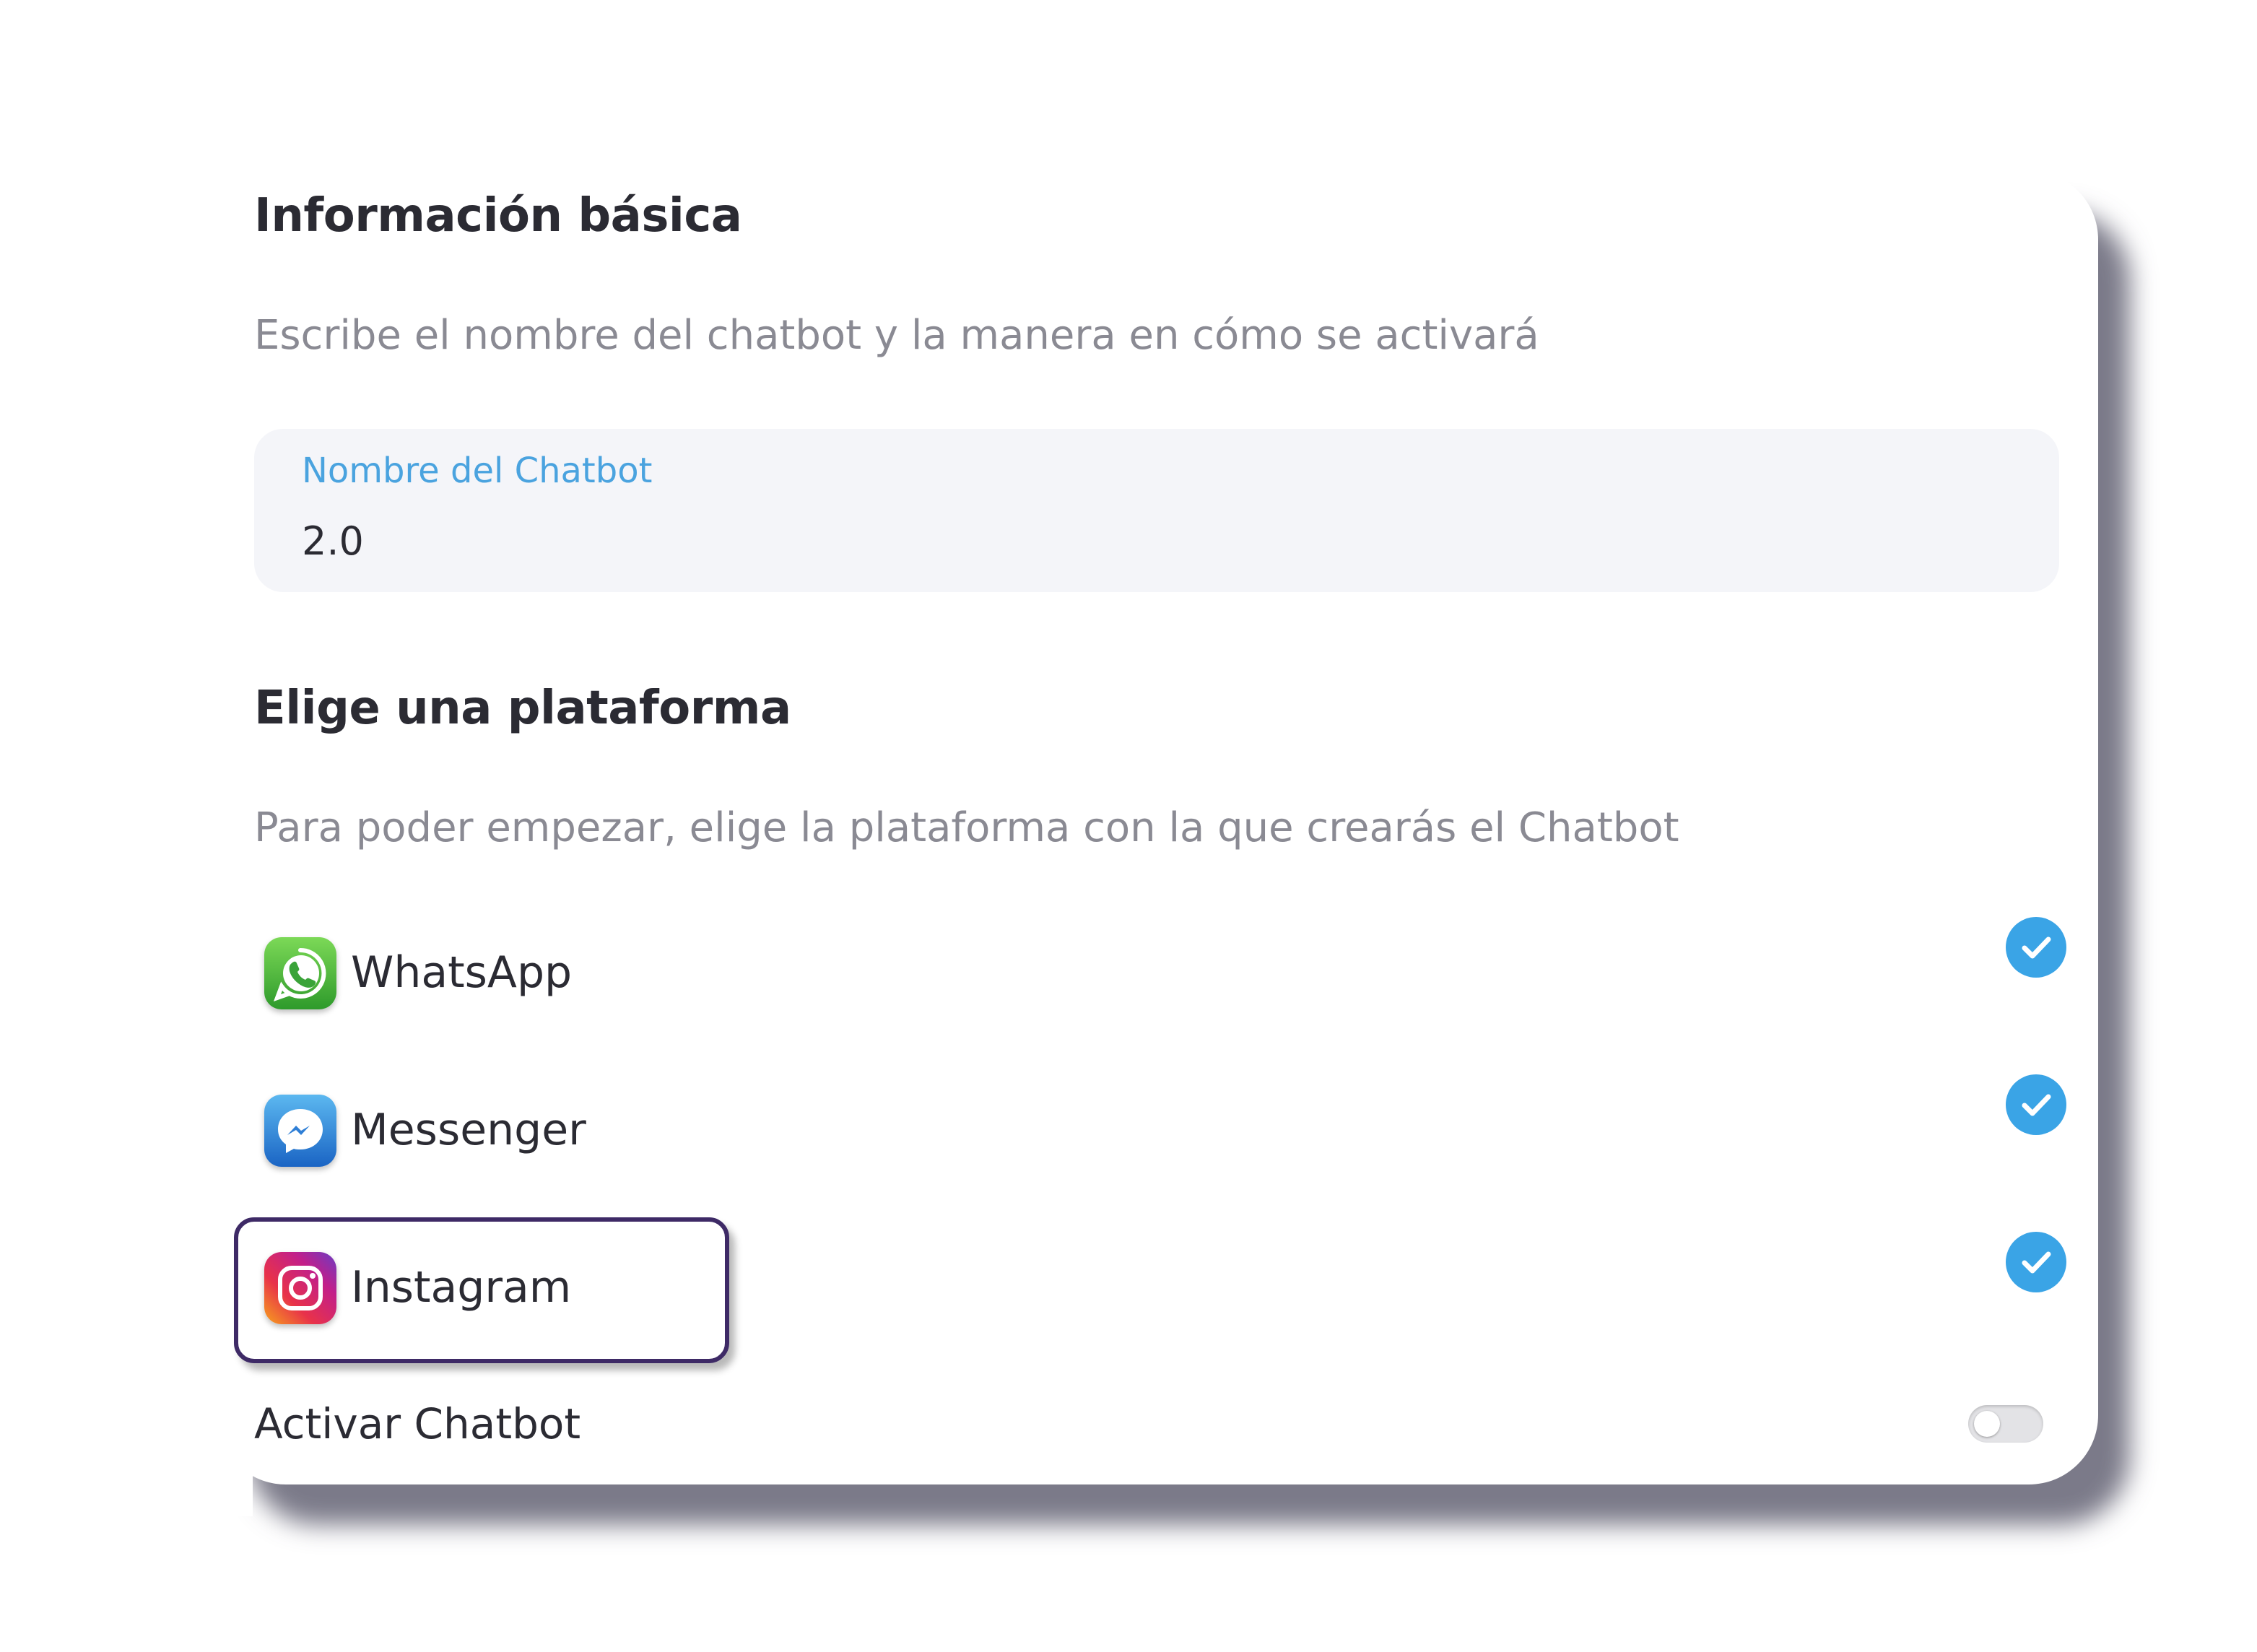  What do you see at coordinates (300, 973) in the screenshot?
I see `whatsapp-icon` at bounding box center [300, 973].